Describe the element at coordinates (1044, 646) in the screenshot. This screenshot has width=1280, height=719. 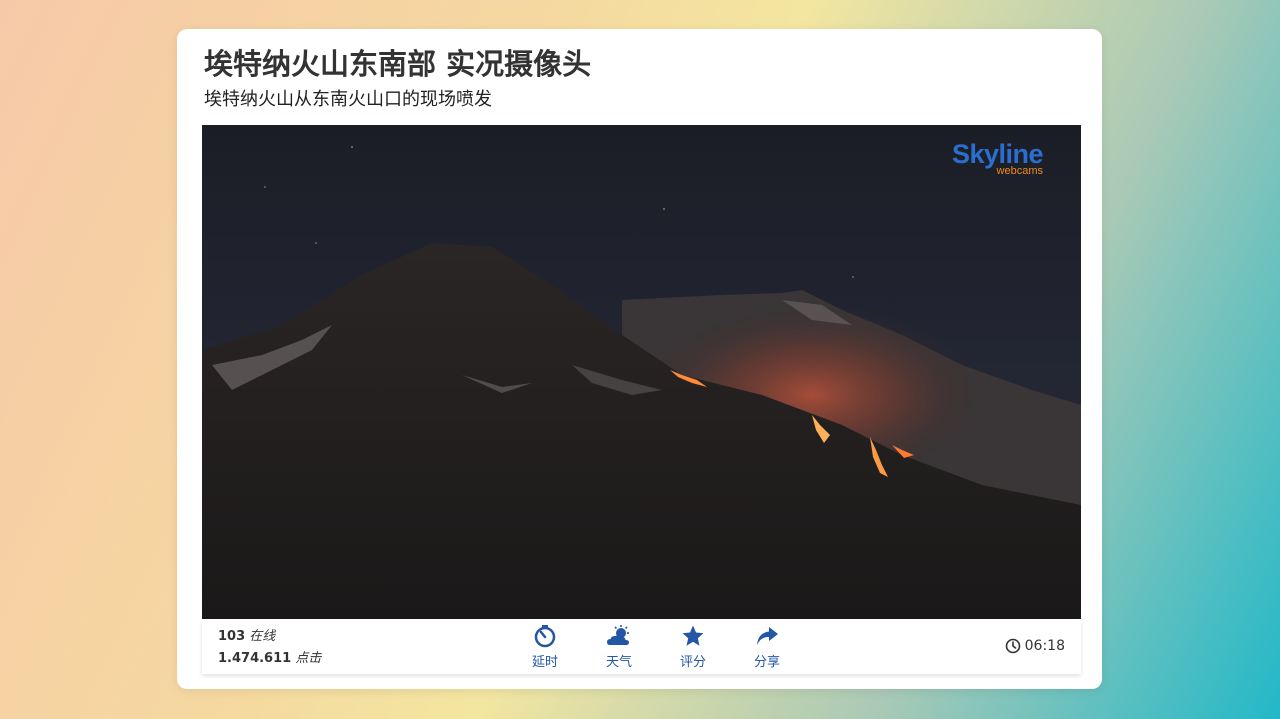
I see `clock-time: 06:18` at that location.